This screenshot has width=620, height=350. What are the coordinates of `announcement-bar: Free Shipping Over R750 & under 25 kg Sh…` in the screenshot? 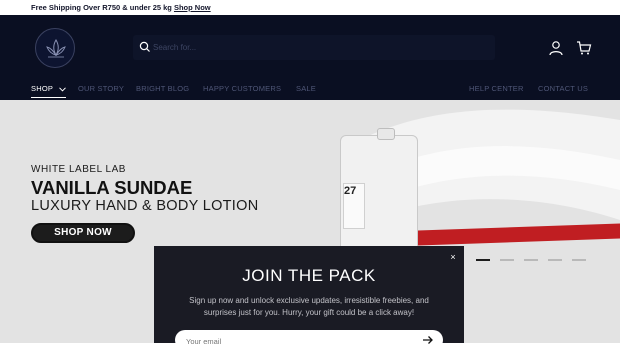 It's located at (310, 7).